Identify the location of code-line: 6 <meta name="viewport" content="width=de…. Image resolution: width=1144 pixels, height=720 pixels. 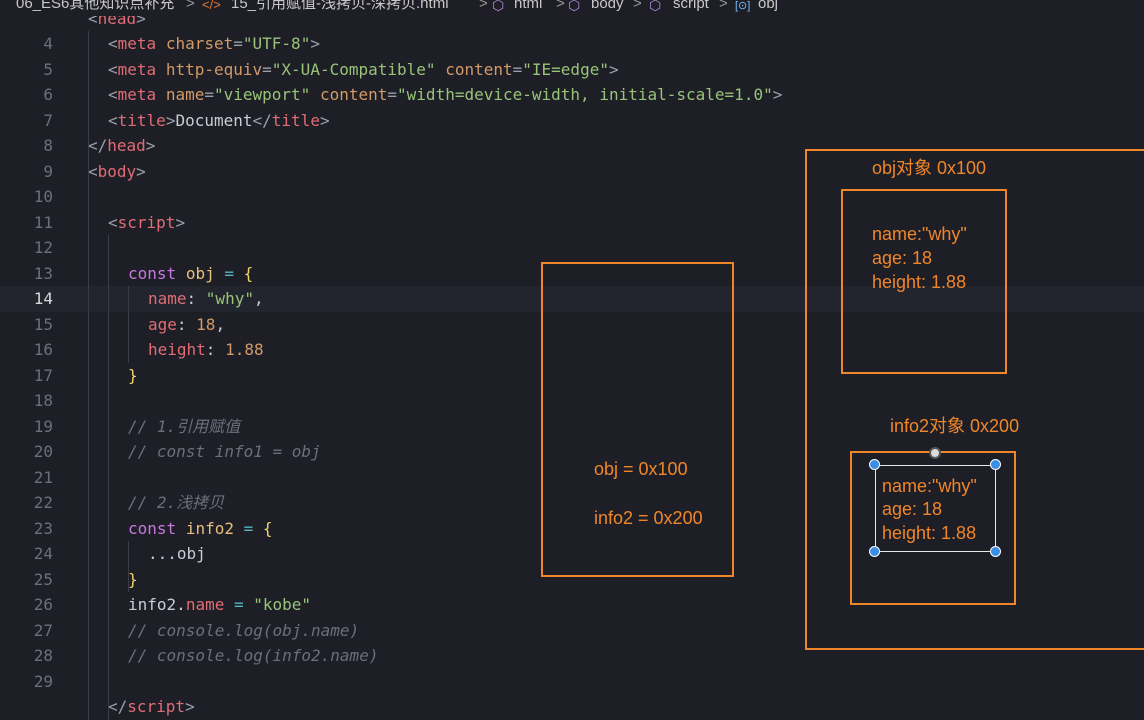
(572, 95).